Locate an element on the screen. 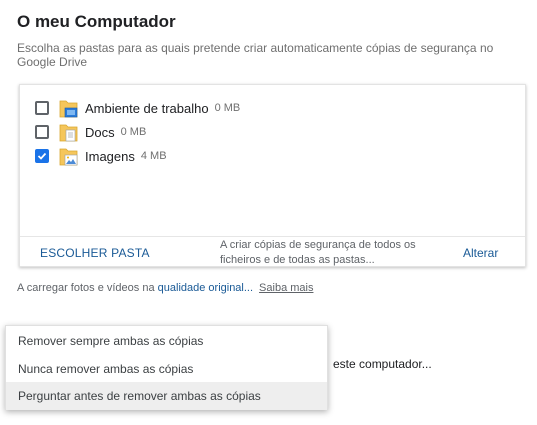 This screenshot has width=537, height=425. documents-folder-icon is located at coordinates (68, 132).